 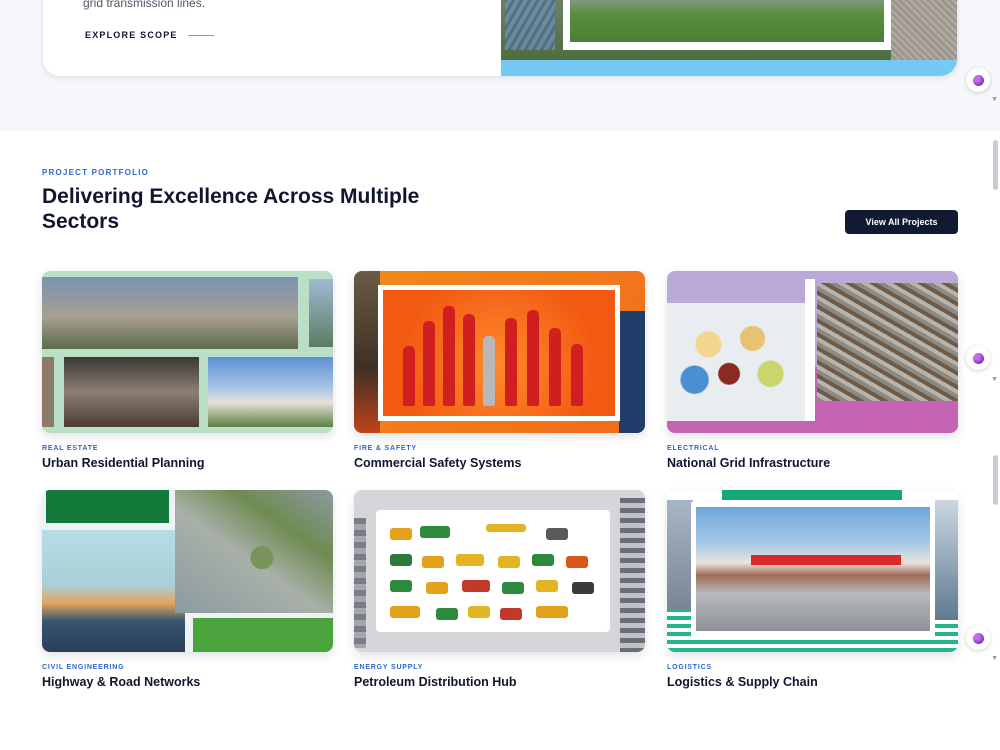 What do you see at coordinates (96, 172) in the screenshot?
I see `section-eyebrow: PROJECT PORTFOLIO` at bounding box center [96, 172].